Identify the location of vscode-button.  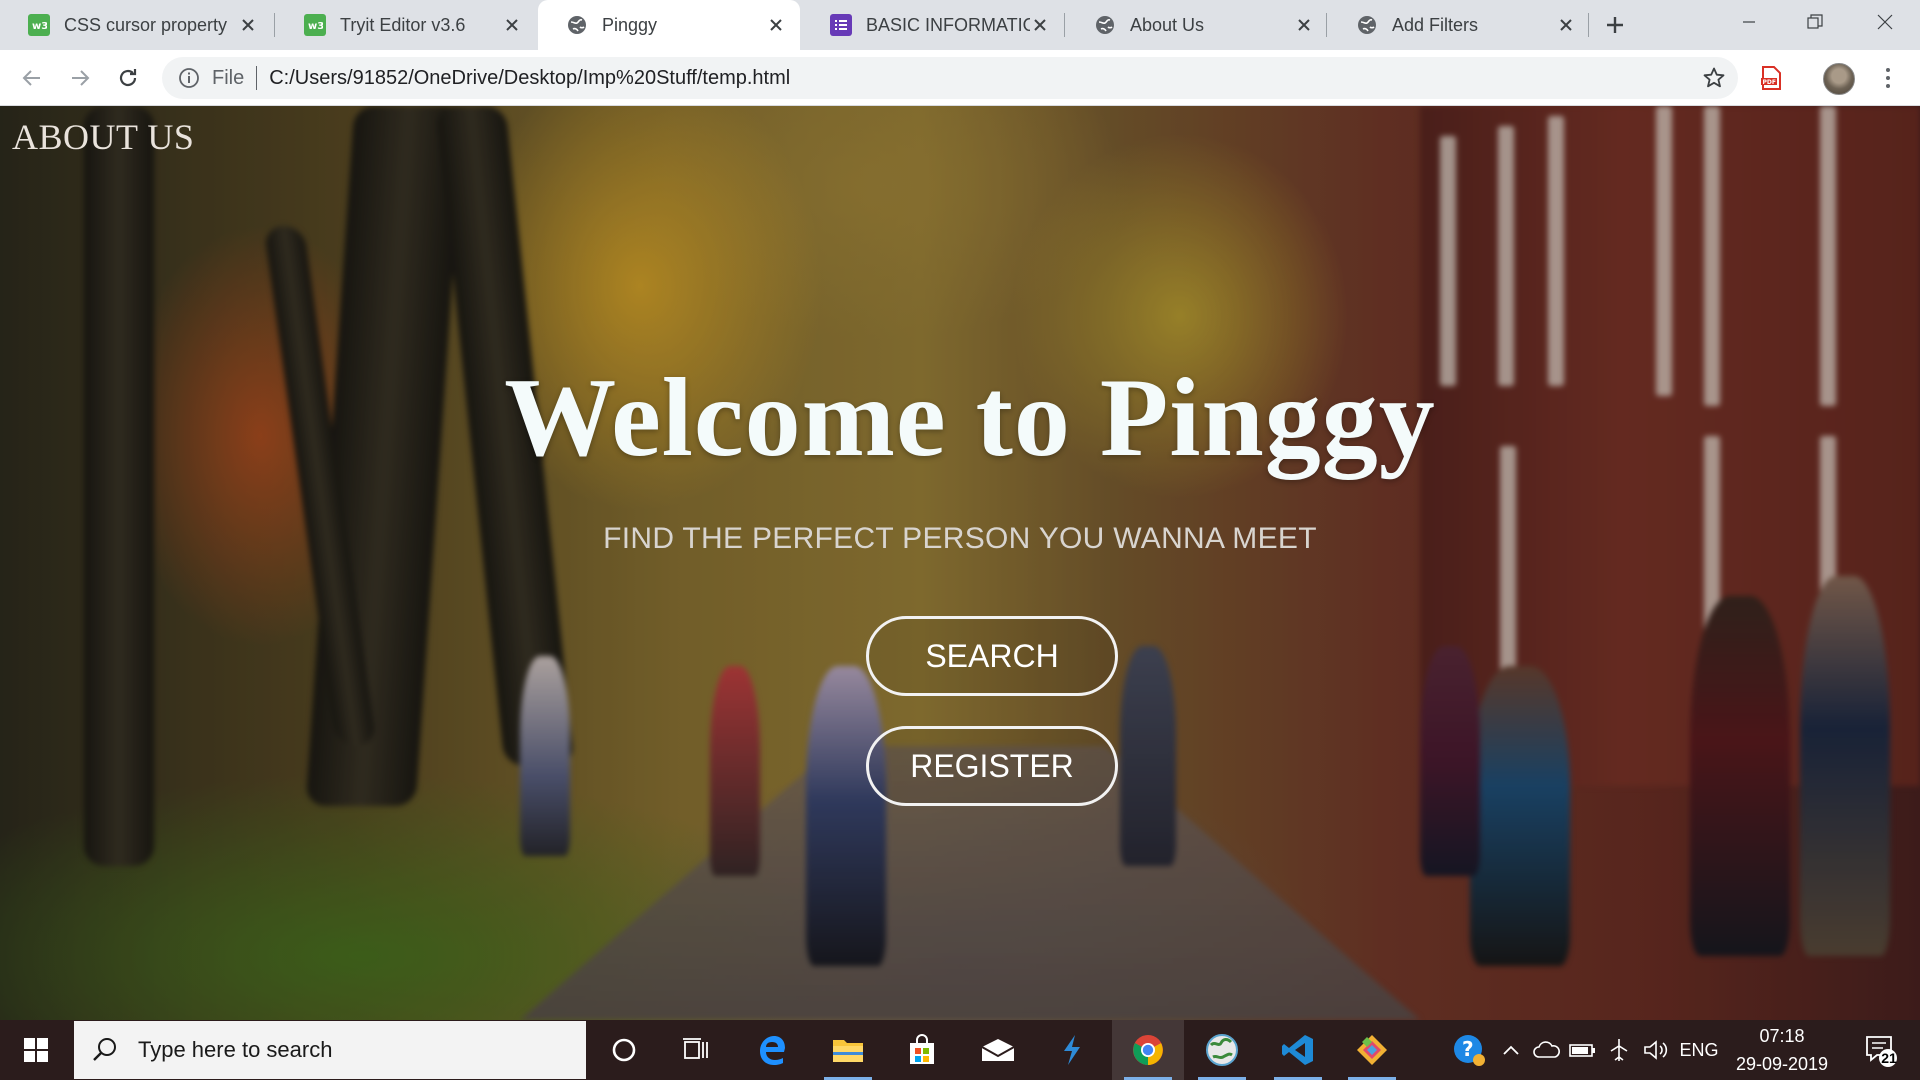
(1298, 1050).